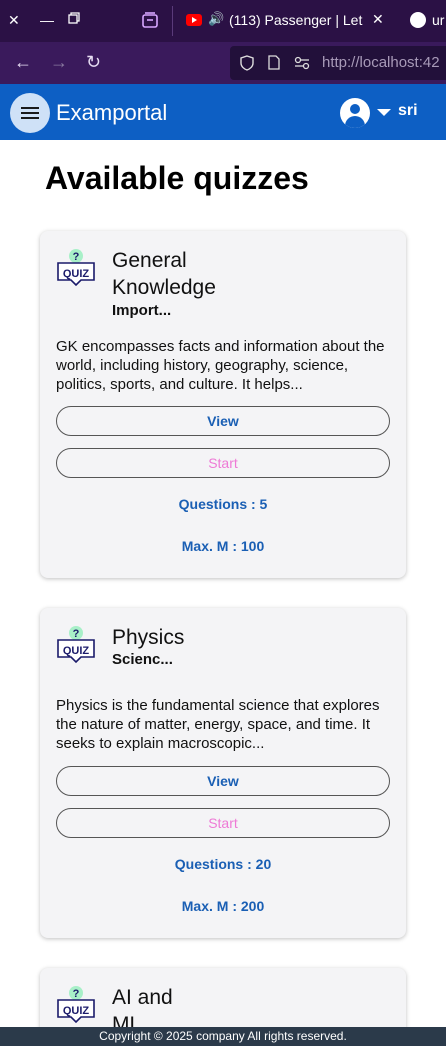 The width and height of the screenshot is (446, 1046). What do you see at coordinates (93, 62) in the screenshot?
I see `reload-icon: ↻` at bounding box center [93, 62].